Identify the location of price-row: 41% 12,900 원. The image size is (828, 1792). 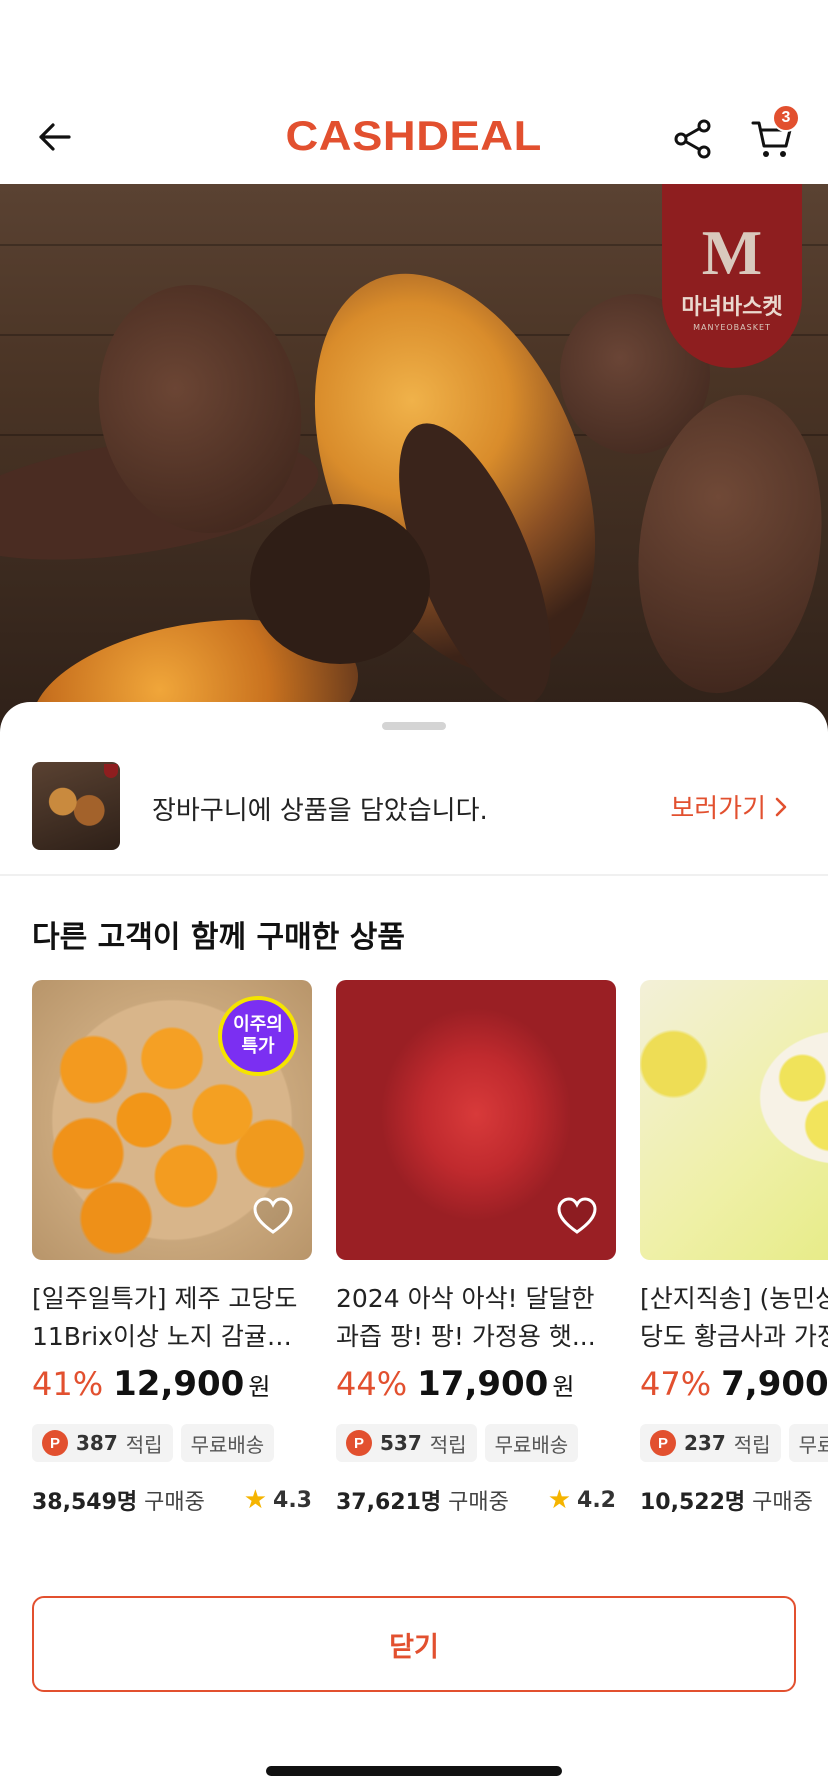
(172, 1384).